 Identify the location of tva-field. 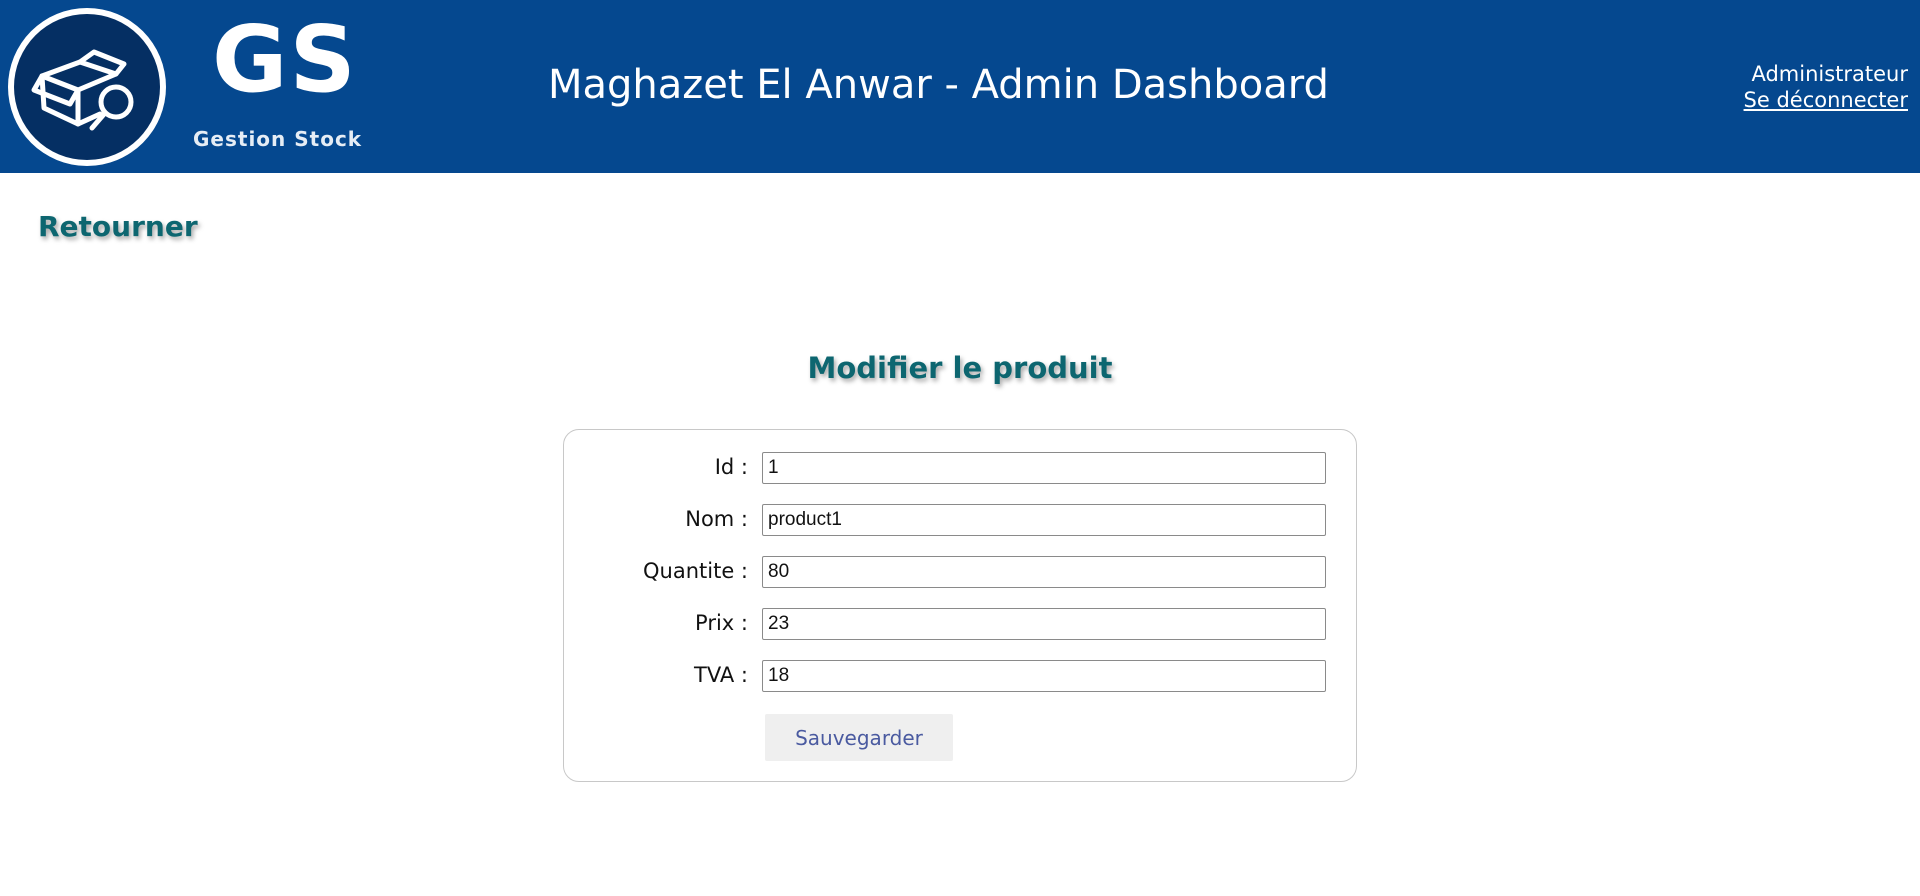
(1044, 676).